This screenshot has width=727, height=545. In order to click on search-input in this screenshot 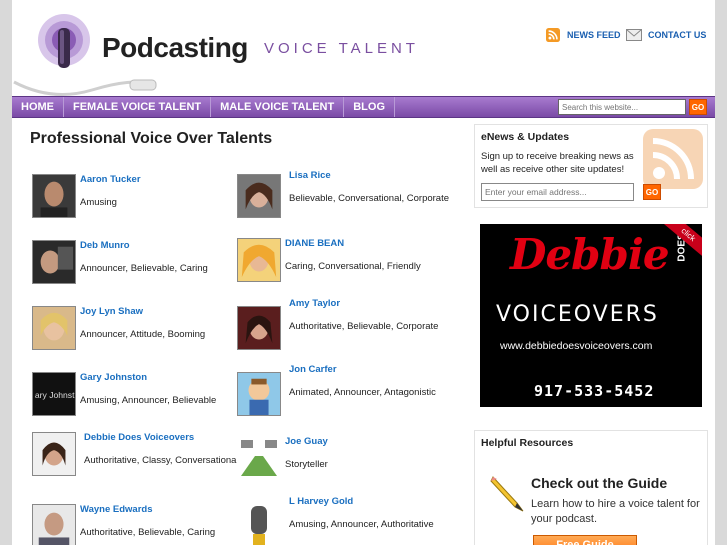, I will do `click(622, 107)`.